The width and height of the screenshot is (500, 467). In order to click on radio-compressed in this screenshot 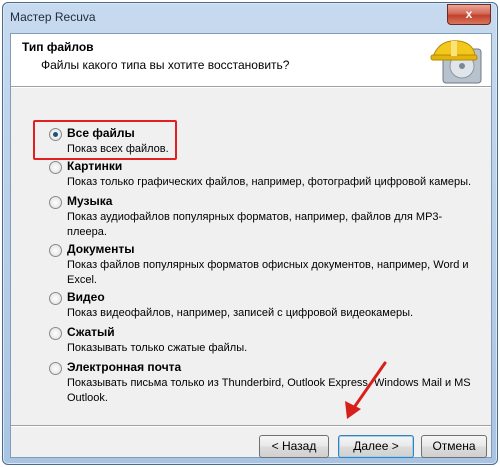, I will do `click(55, 333)`.